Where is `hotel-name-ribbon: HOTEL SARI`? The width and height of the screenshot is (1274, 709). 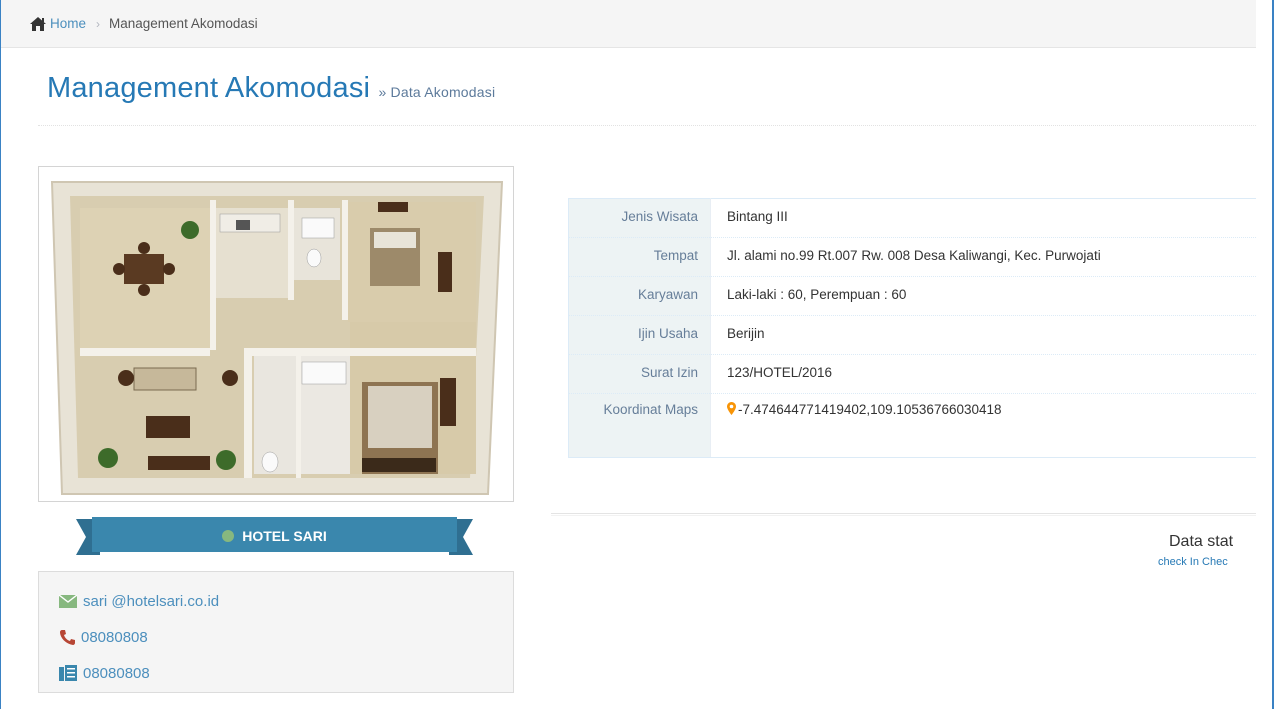
hotel-name-ribbon: HOTEL SARI is located at coordinates (274, 536).